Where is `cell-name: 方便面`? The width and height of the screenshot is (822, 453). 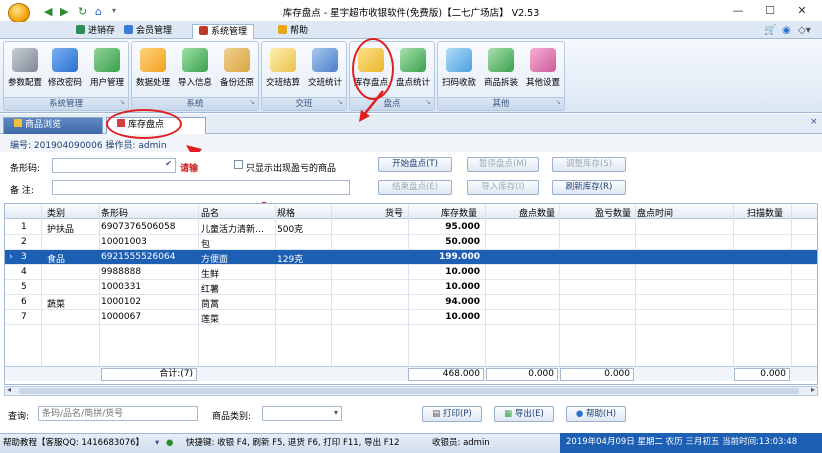
cell-name: 方便面 is located at coordinates (237, 258).